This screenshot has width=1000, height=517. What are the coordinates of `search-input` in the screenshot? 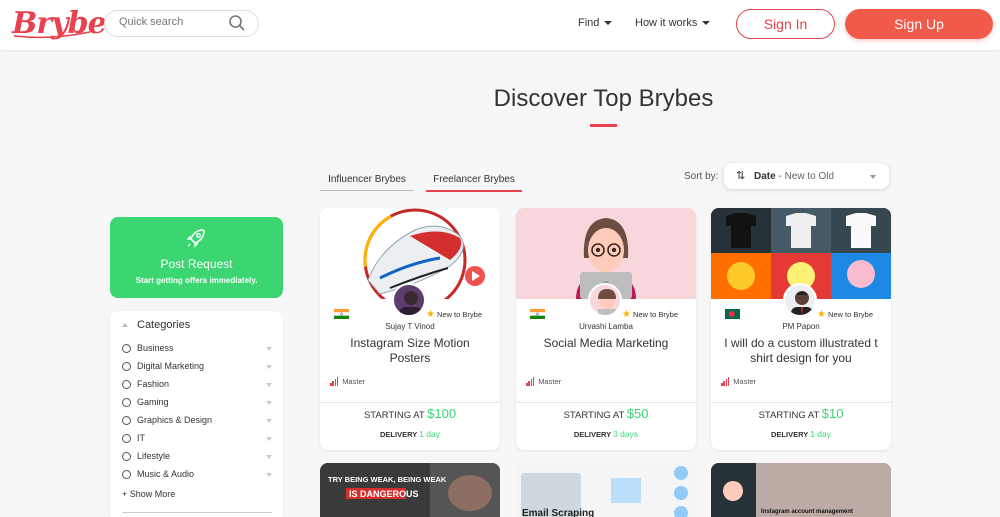 It's located at (169, 22).